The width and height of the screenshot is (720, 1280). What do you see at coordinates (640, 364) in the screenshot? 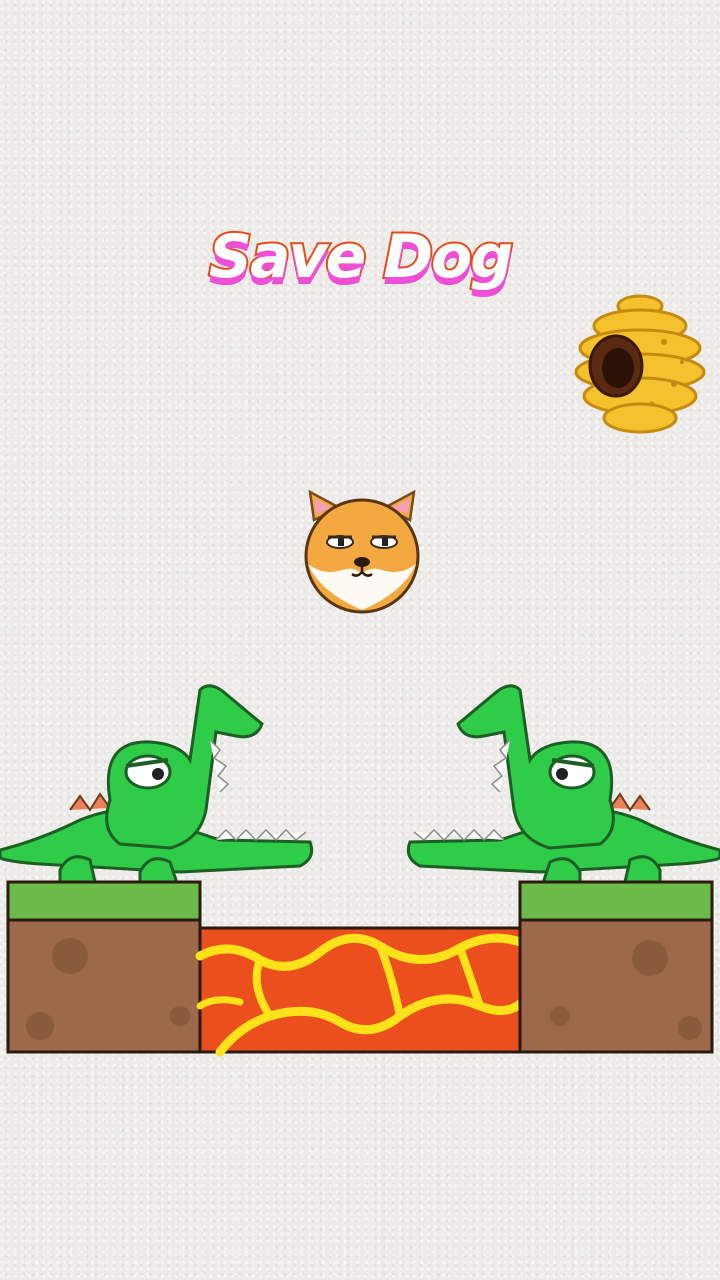
I see `beehive-icon` at bounding box center [640, 364].